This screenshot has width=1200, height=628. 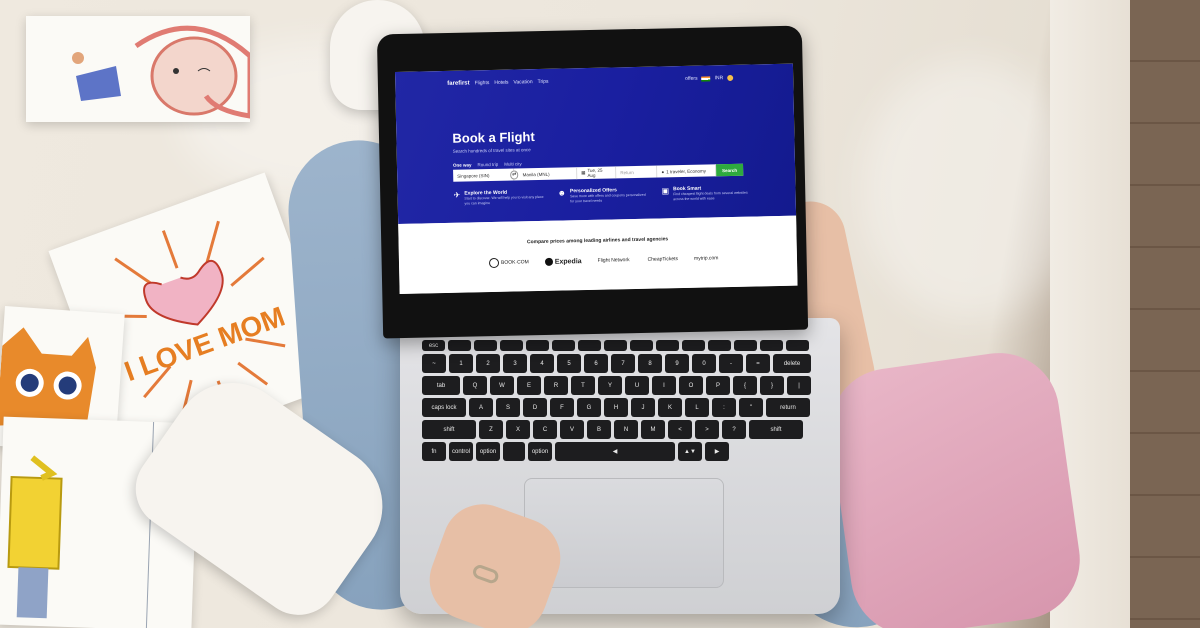 I want to click on currency-label: INR, so click(x=719, y=78).